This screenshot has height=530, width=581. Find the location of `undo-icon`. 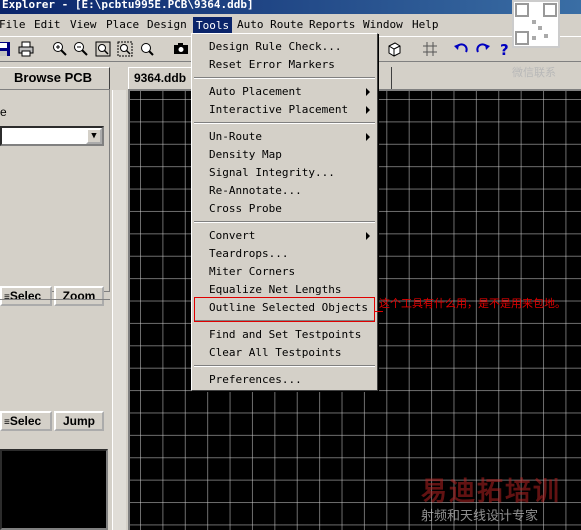

undo-icon is located at coordinates (461, 49).